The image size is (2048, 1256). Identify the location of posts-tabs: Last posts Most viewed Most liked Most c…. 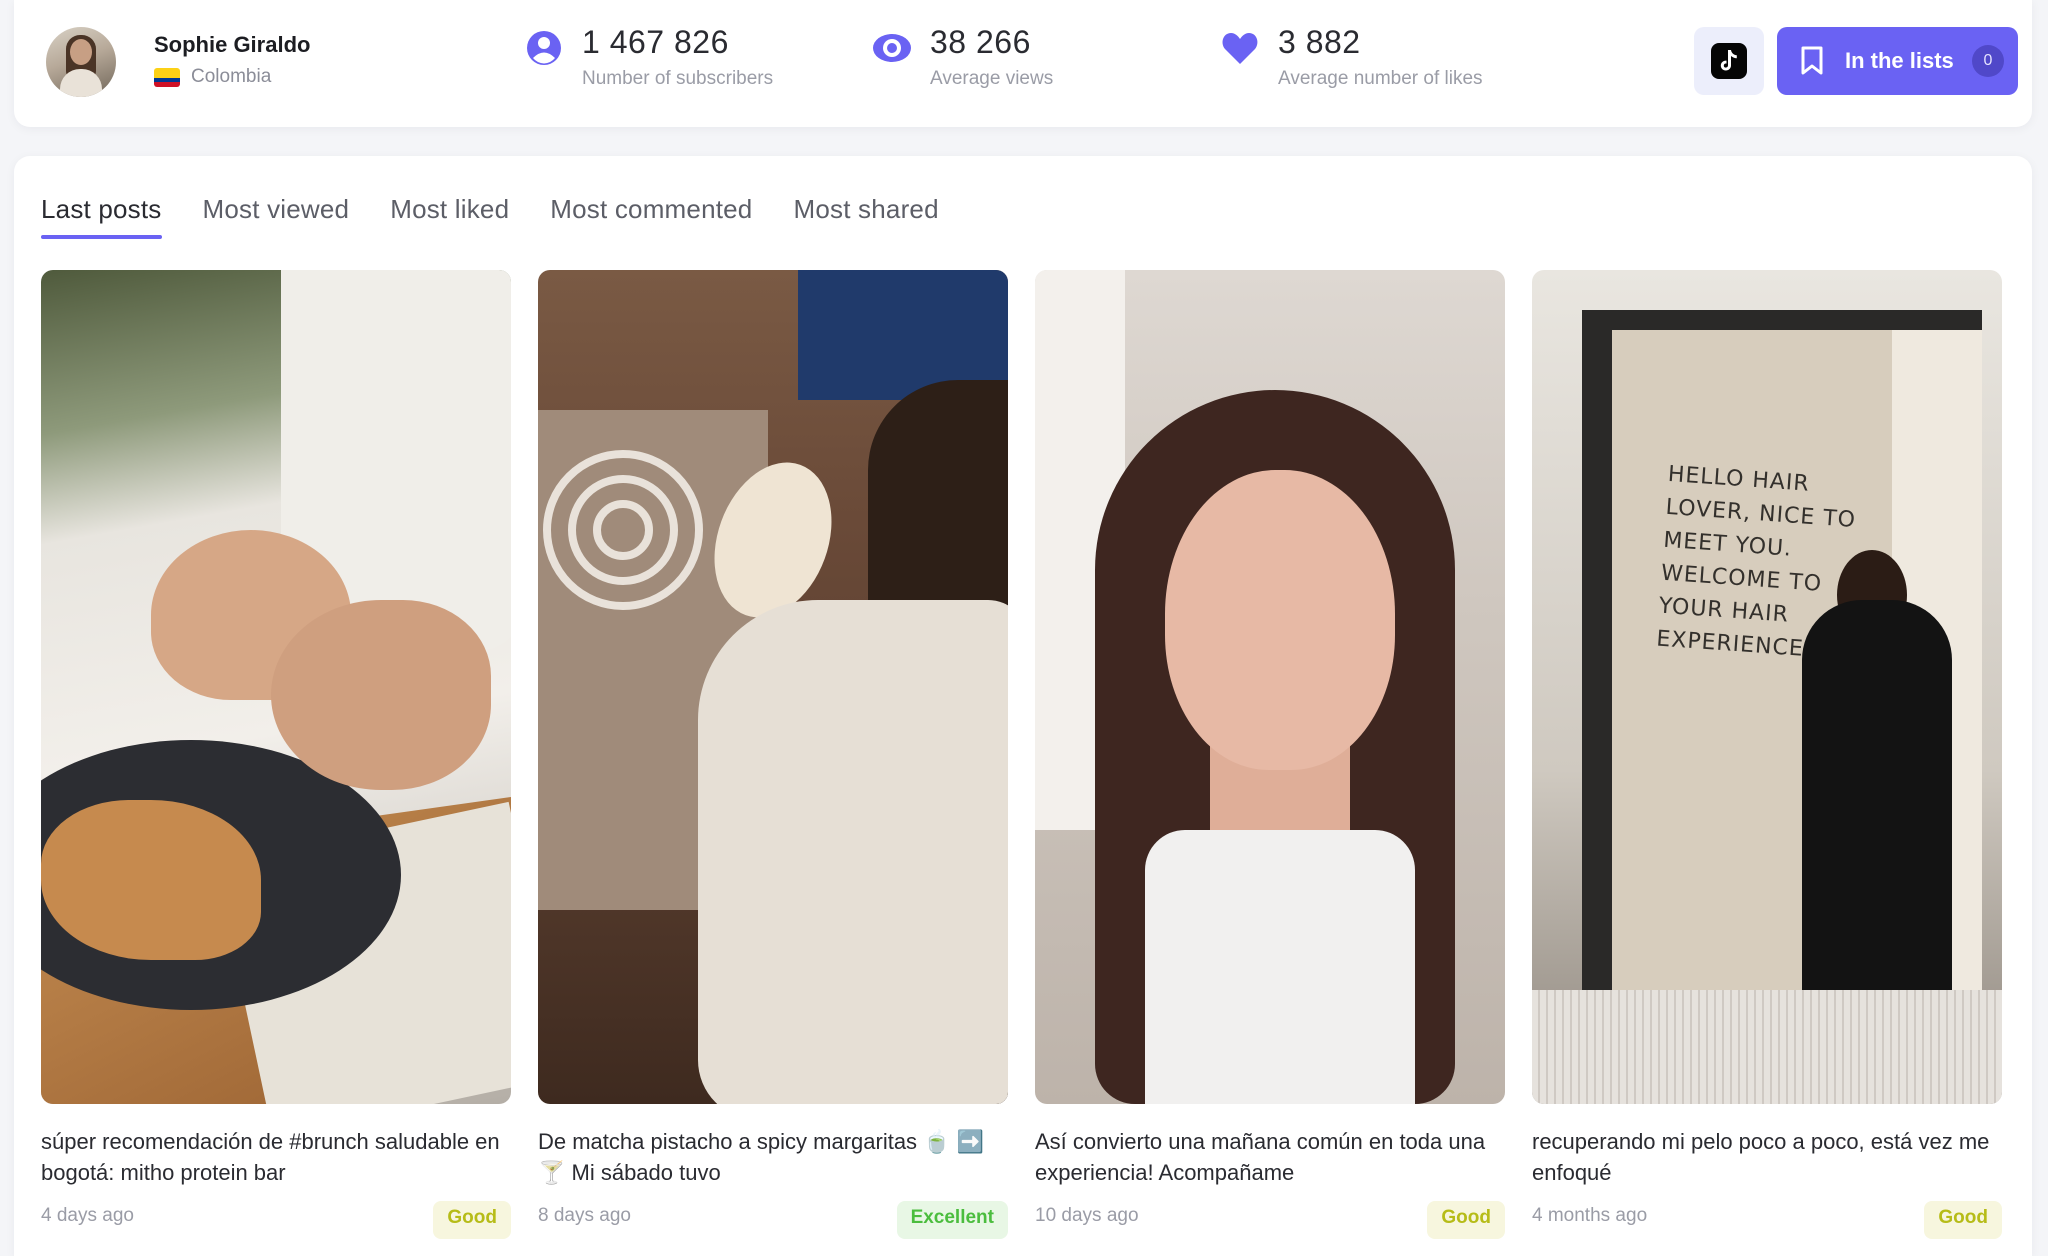
(510, 216).